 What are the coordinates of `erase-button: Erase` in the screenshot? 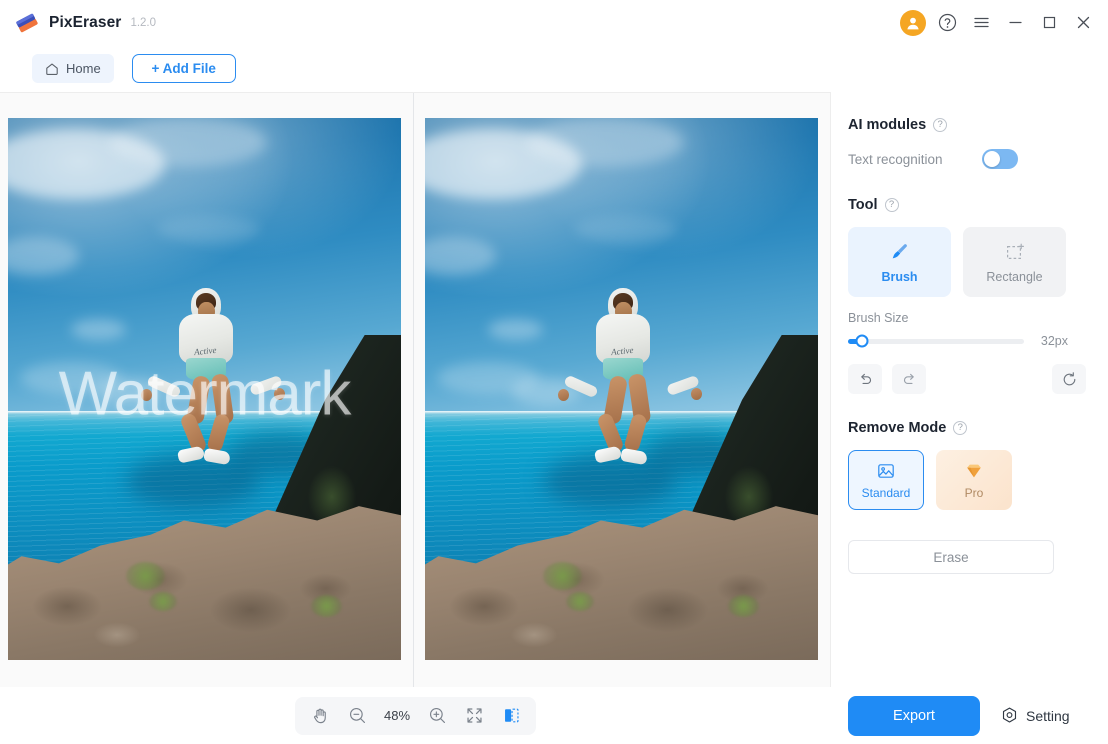 It's located at (951, 557).